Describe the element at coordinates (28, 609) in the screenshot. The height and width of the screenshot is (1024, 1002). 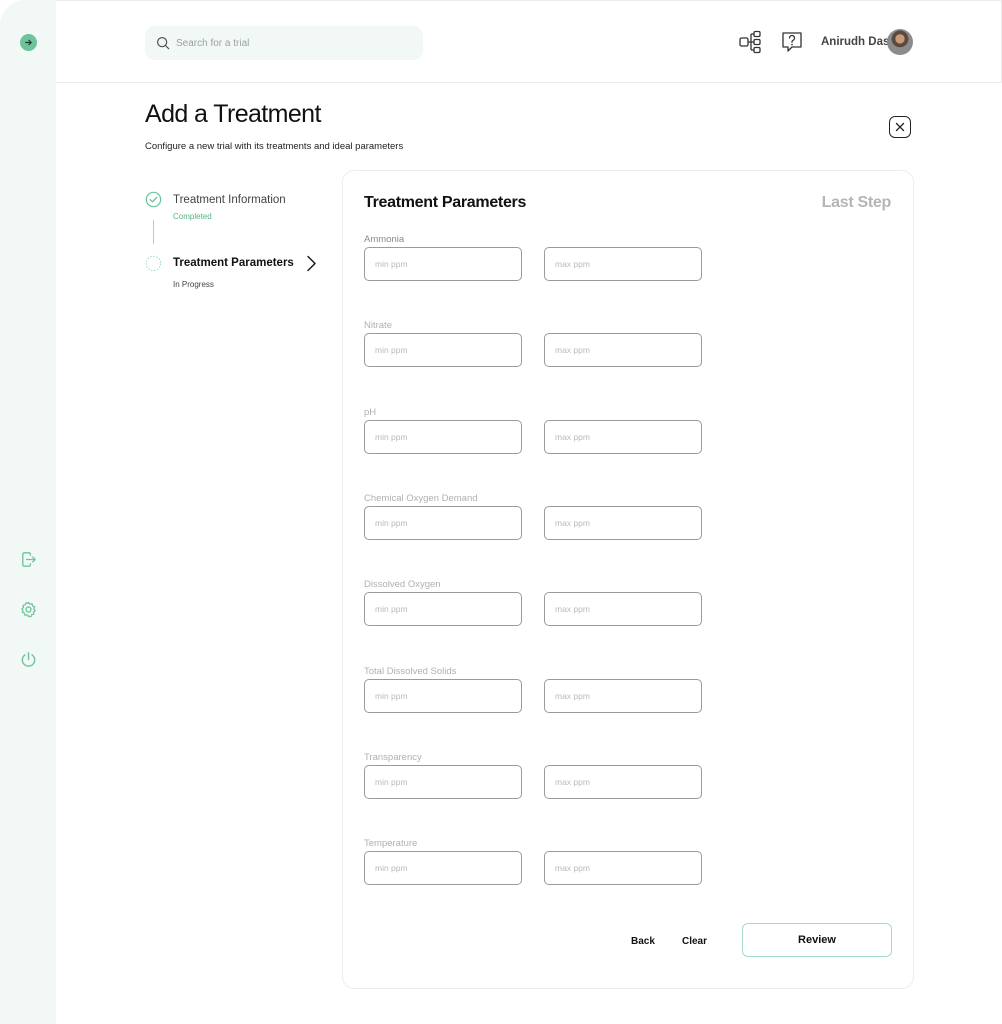
I see `settings-gear-icon` at that location.